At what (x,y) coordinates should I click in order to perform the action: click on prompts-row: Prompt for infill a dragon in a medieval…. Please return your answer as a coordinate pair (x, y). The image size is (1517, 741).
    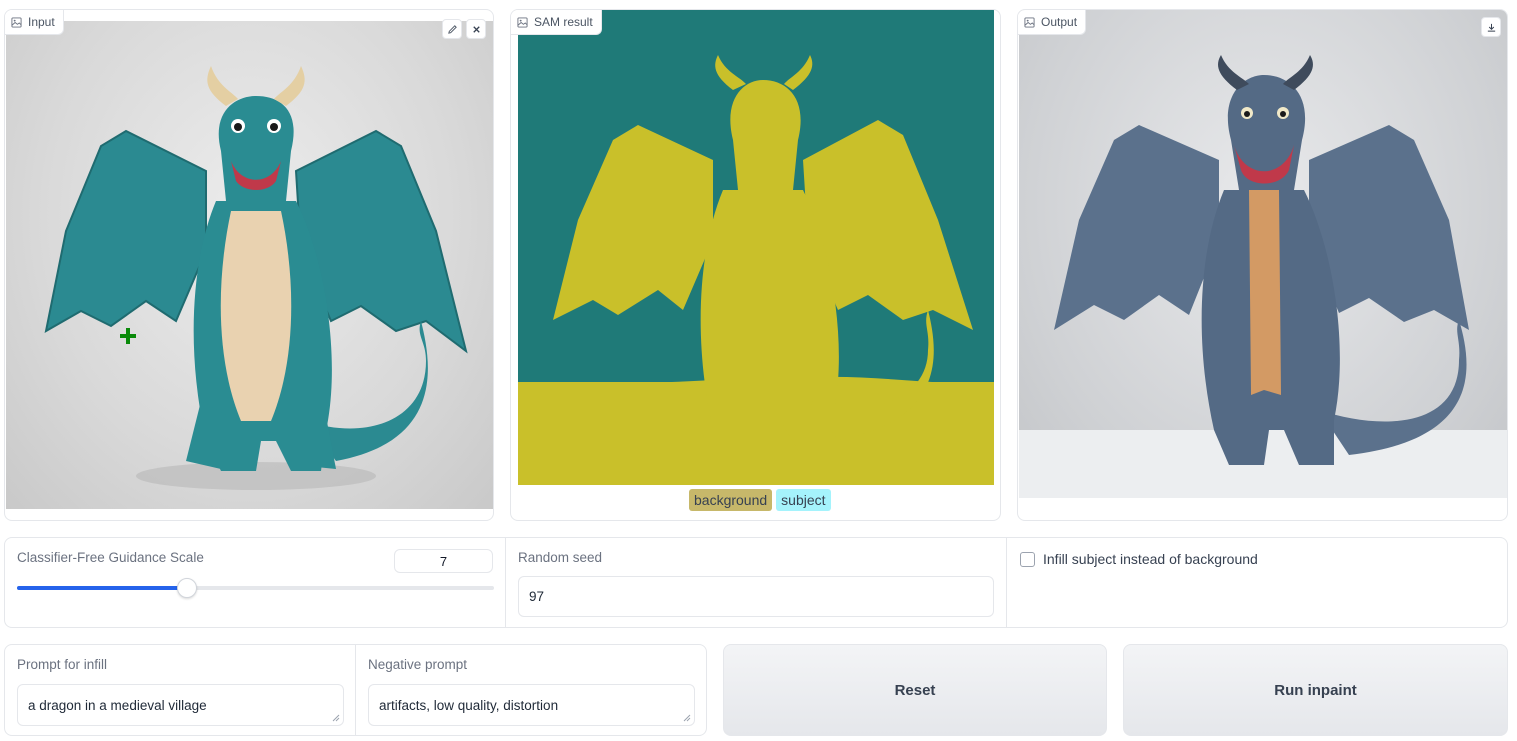
    Looking at the image, I should click on (355, 690).